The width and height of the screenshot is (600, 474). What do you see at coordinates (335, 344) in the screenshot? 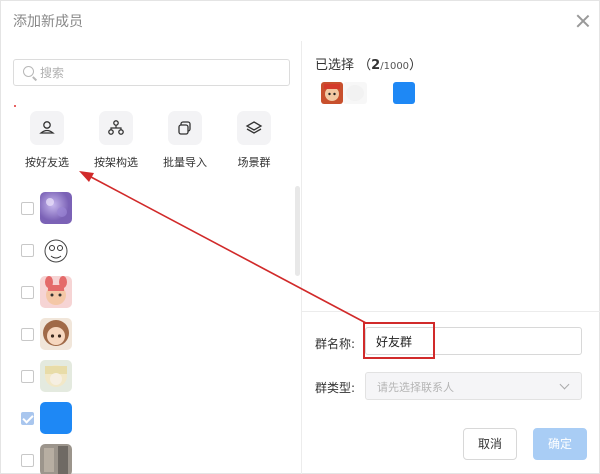
I see `group-name-label: 群名称:` at bounding box center [335, 344].